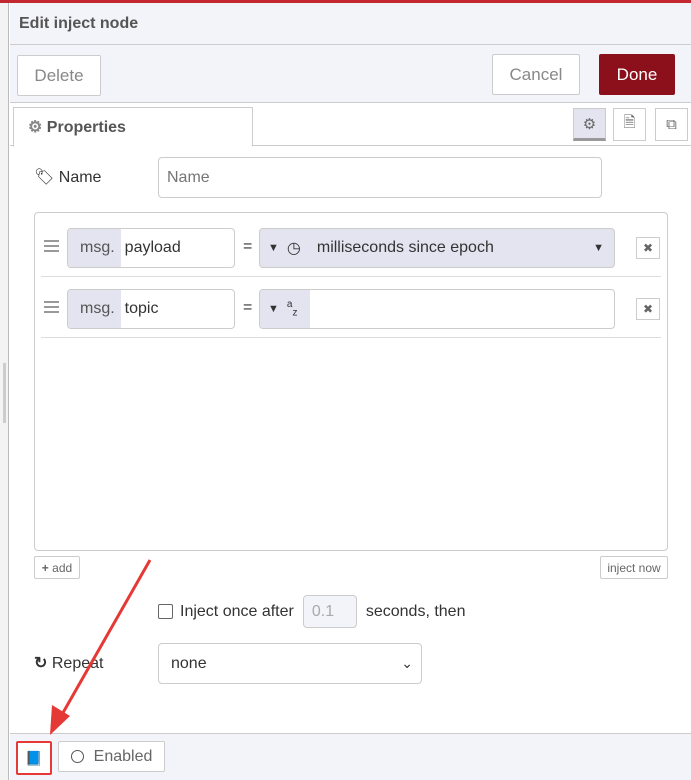 This screenshot has height=780, width=691. I want to click on annotation-arrow, so click(101, 647).